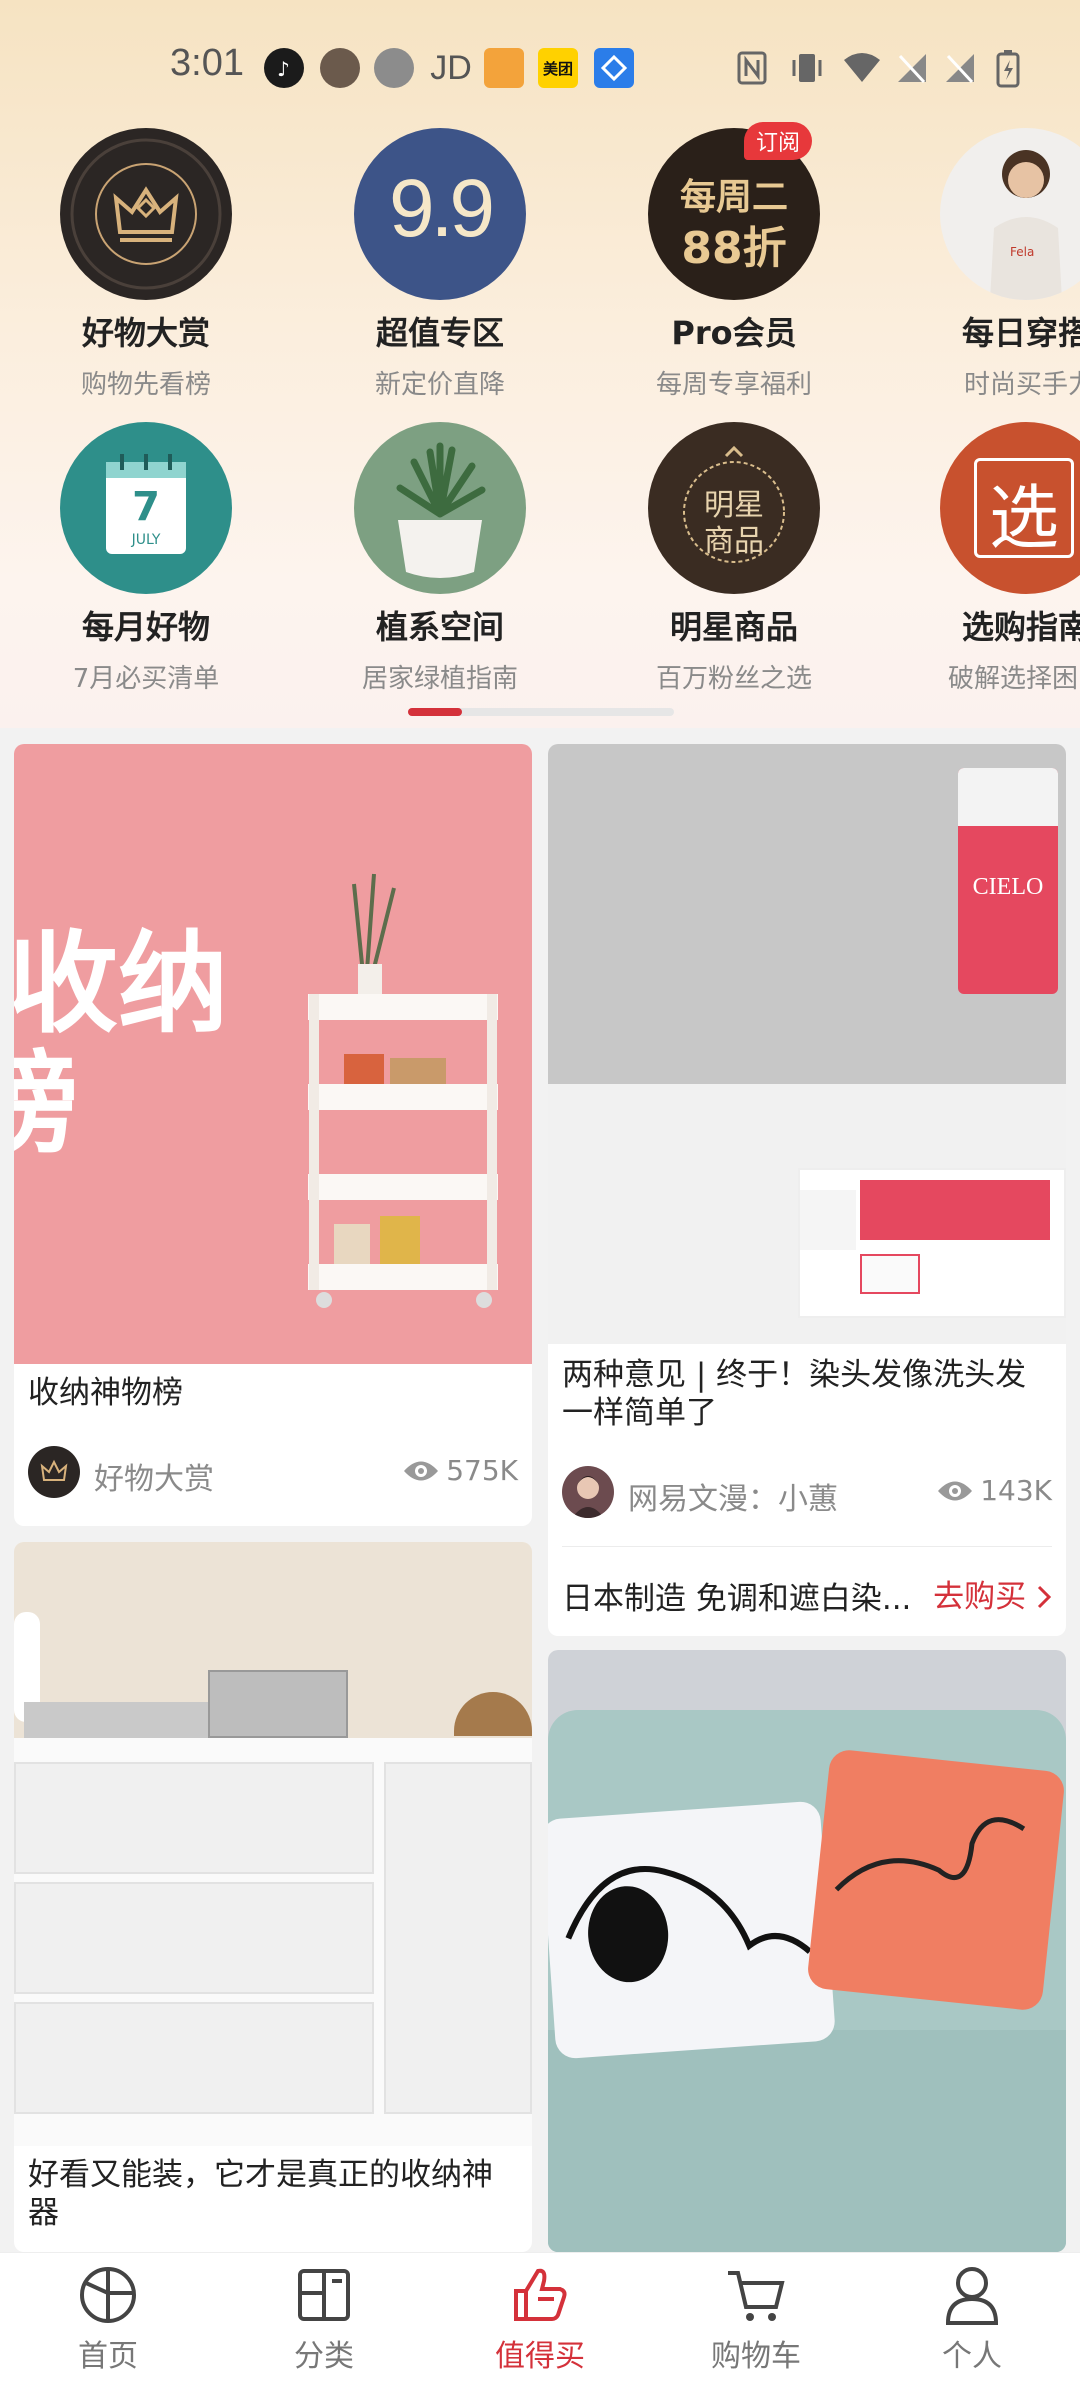 The image size is (1080, 2400). What do you see at coordinates (154, 1476) in the screenshot?
I see `author-name: 好物大赏` at bounding box center [154, 1476].